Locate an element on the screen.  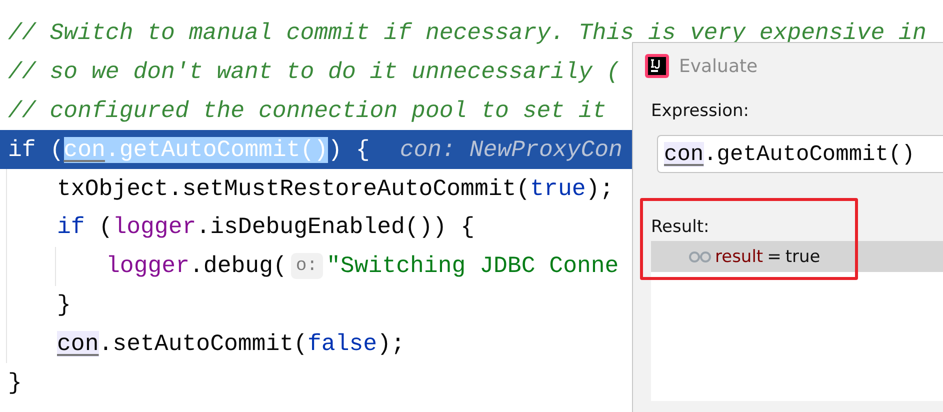
expression-label: Expression: is located at coordinates (700, 111).